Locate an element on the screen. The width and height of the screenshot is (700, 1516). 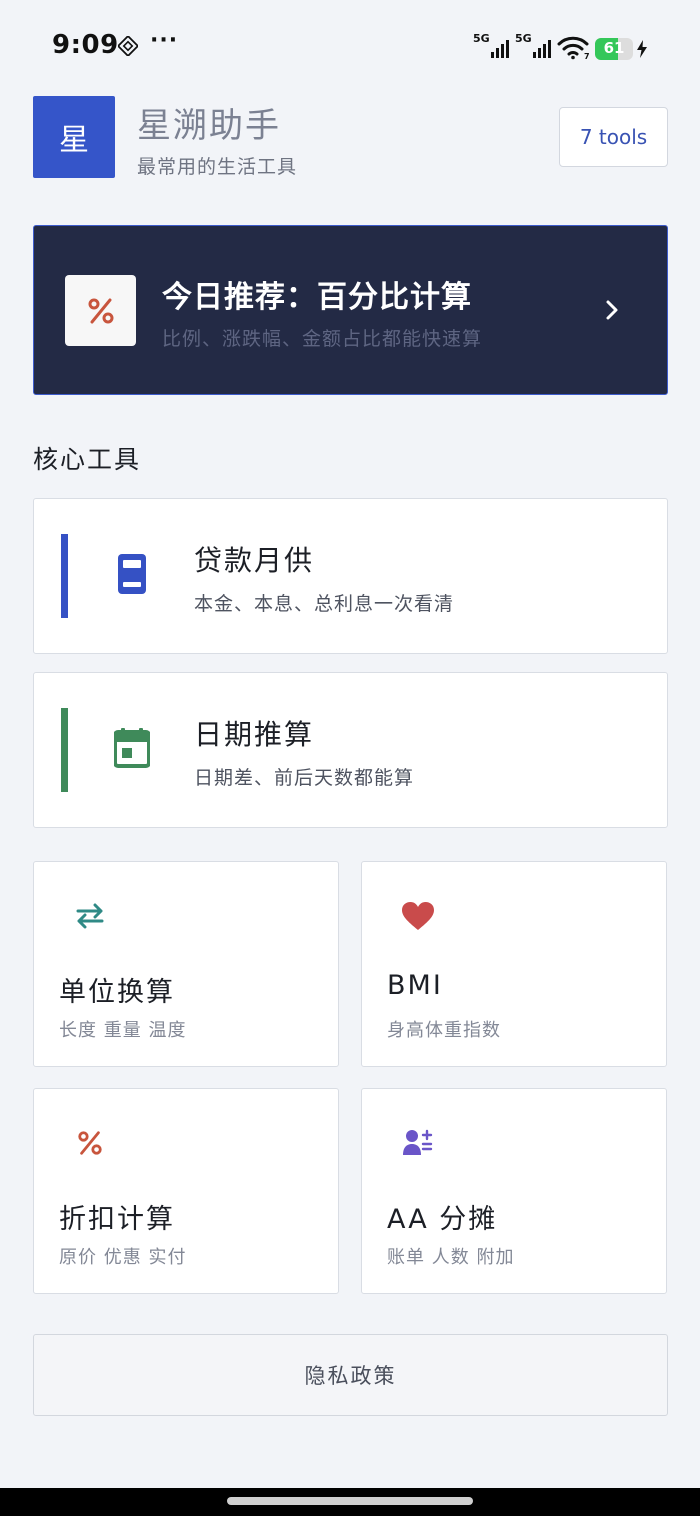
tool-description: 身高体重指数 is located at coordinates (444, 1030).